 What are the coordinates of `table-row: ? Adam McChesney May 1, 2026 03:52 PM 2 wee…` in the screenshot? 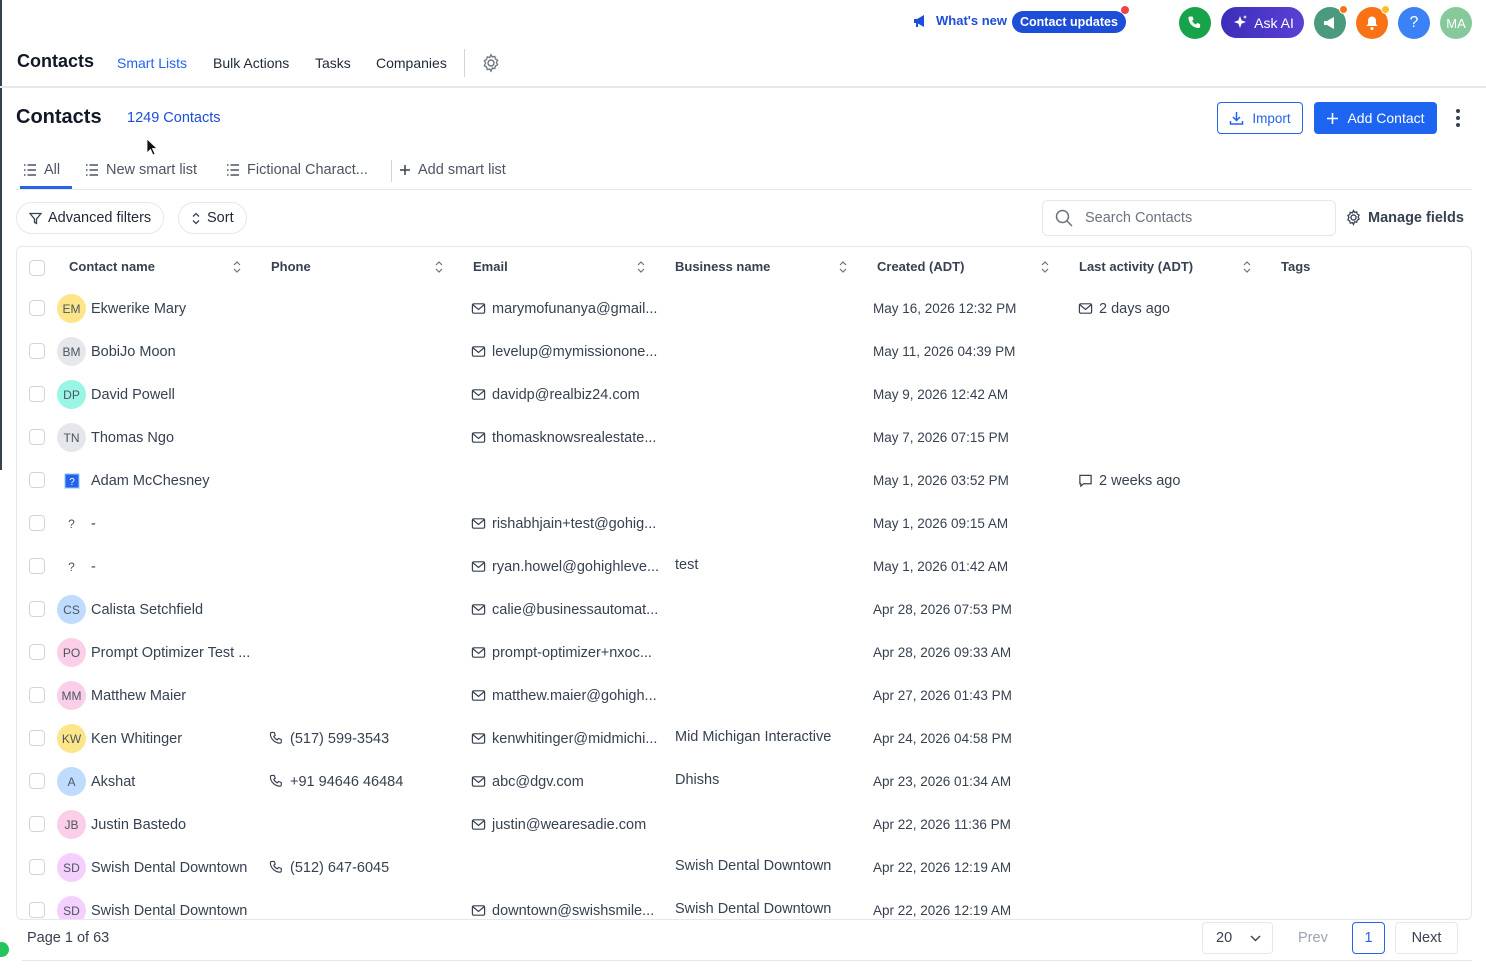 It's located at (744, 480).